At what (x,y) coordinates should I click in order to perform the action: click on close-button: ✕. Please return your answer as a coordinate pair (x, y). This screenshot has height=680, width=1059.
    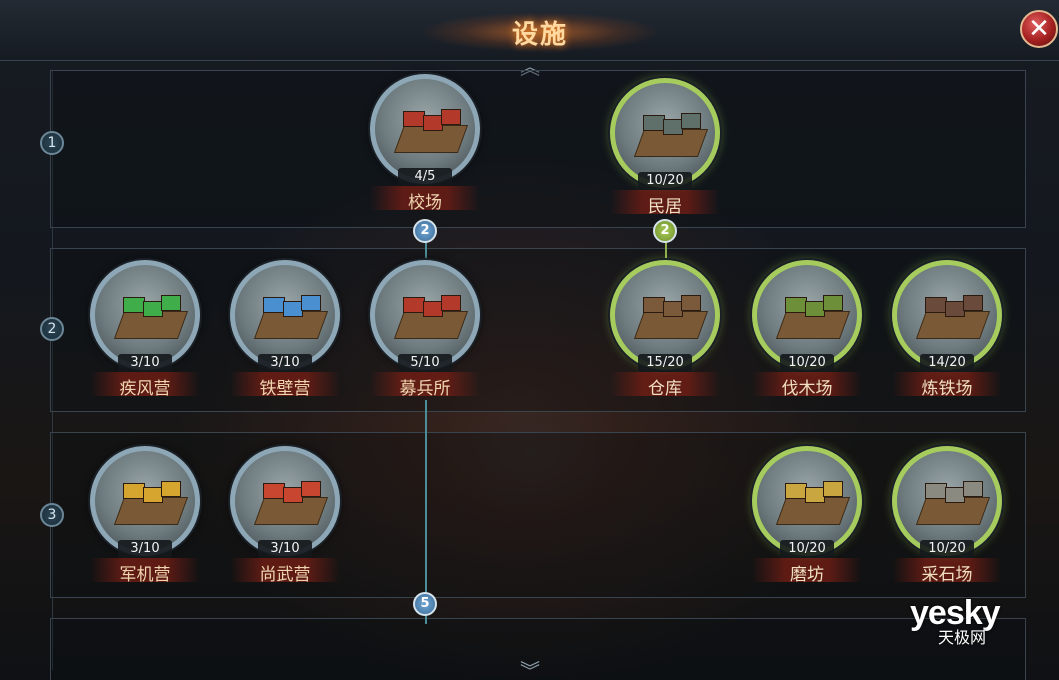
    Looking at the image, I should click on (1039, 29).